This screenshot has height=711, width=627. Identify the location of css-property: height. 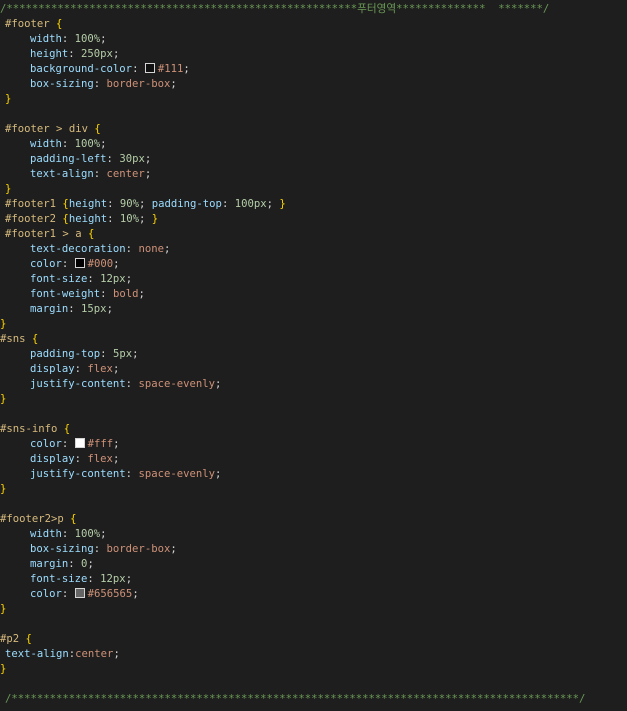
(88, 204).